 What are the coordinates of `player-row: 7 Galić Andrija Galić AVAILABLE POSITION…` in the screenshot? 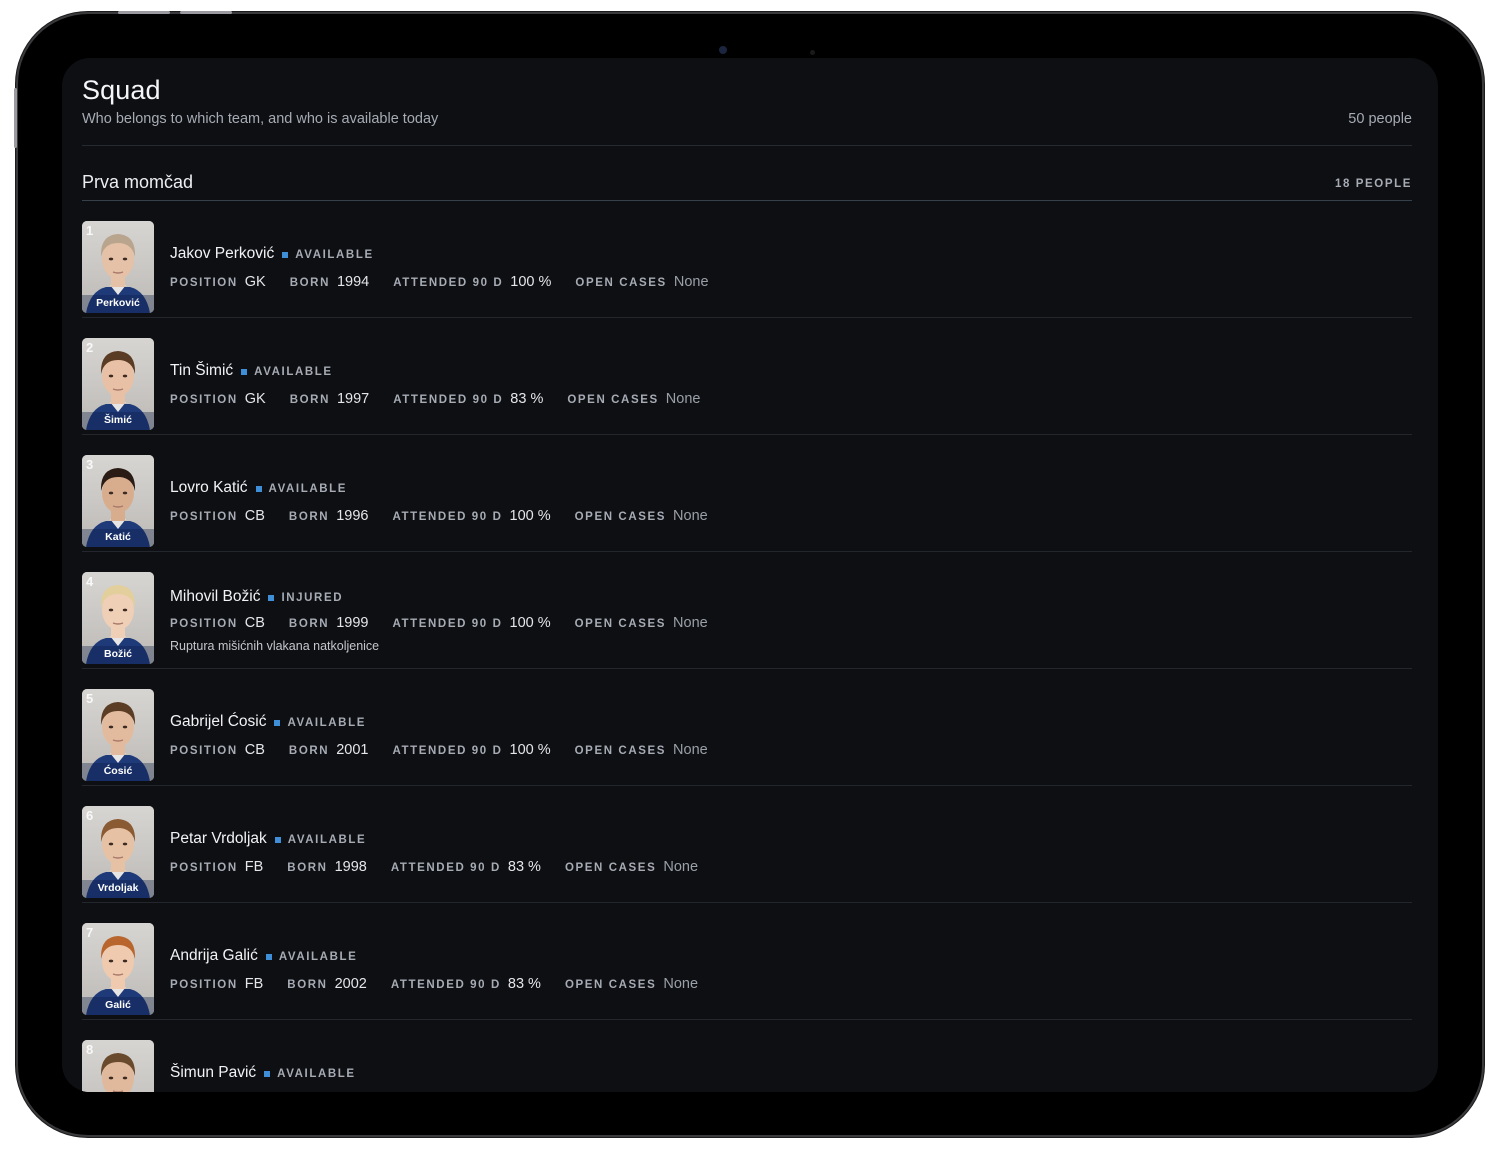 It's located at (747, 961).